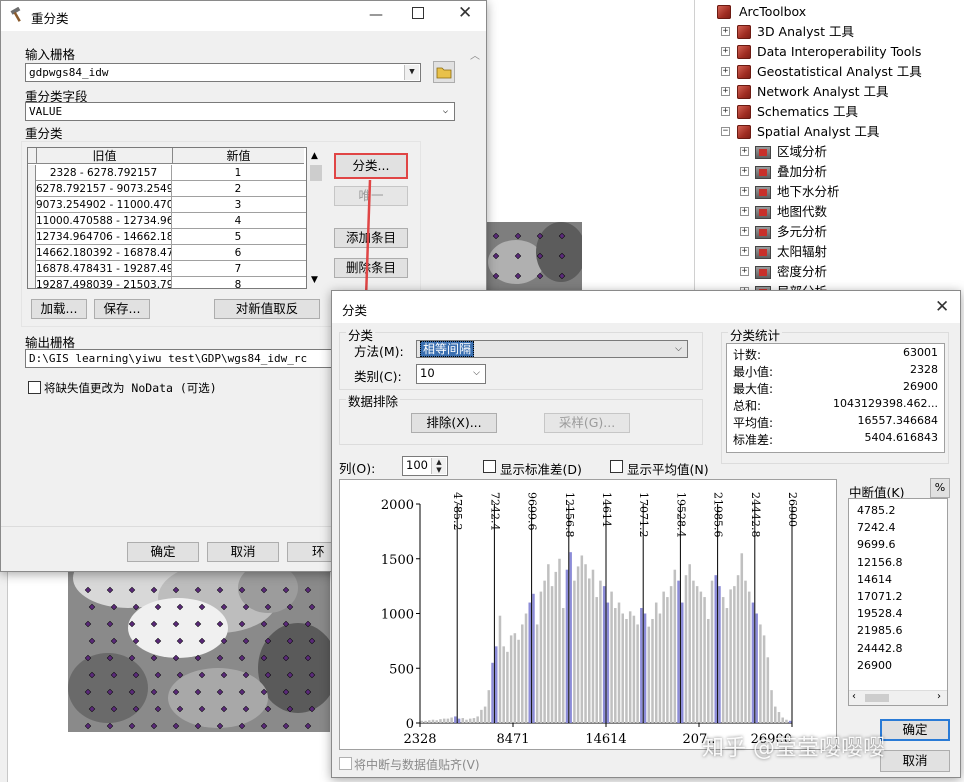 Image resolution: width=964 pixels, height=782 pixels. I want to click on old-value-cell: 9073.254902 - 11000.4705, so click(104, 205).